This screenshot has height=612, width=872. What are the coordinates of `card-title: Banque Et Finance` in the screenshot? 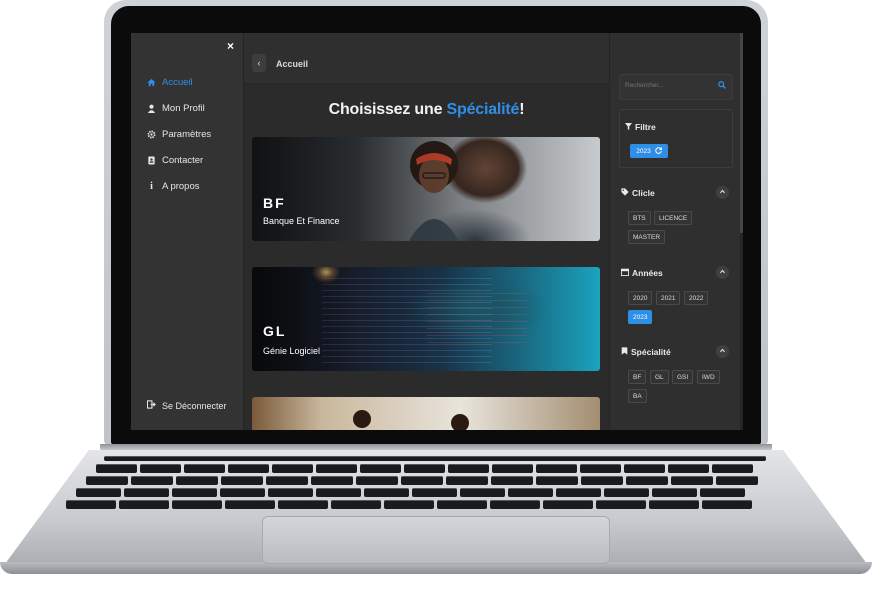 It's located at (301, 221).